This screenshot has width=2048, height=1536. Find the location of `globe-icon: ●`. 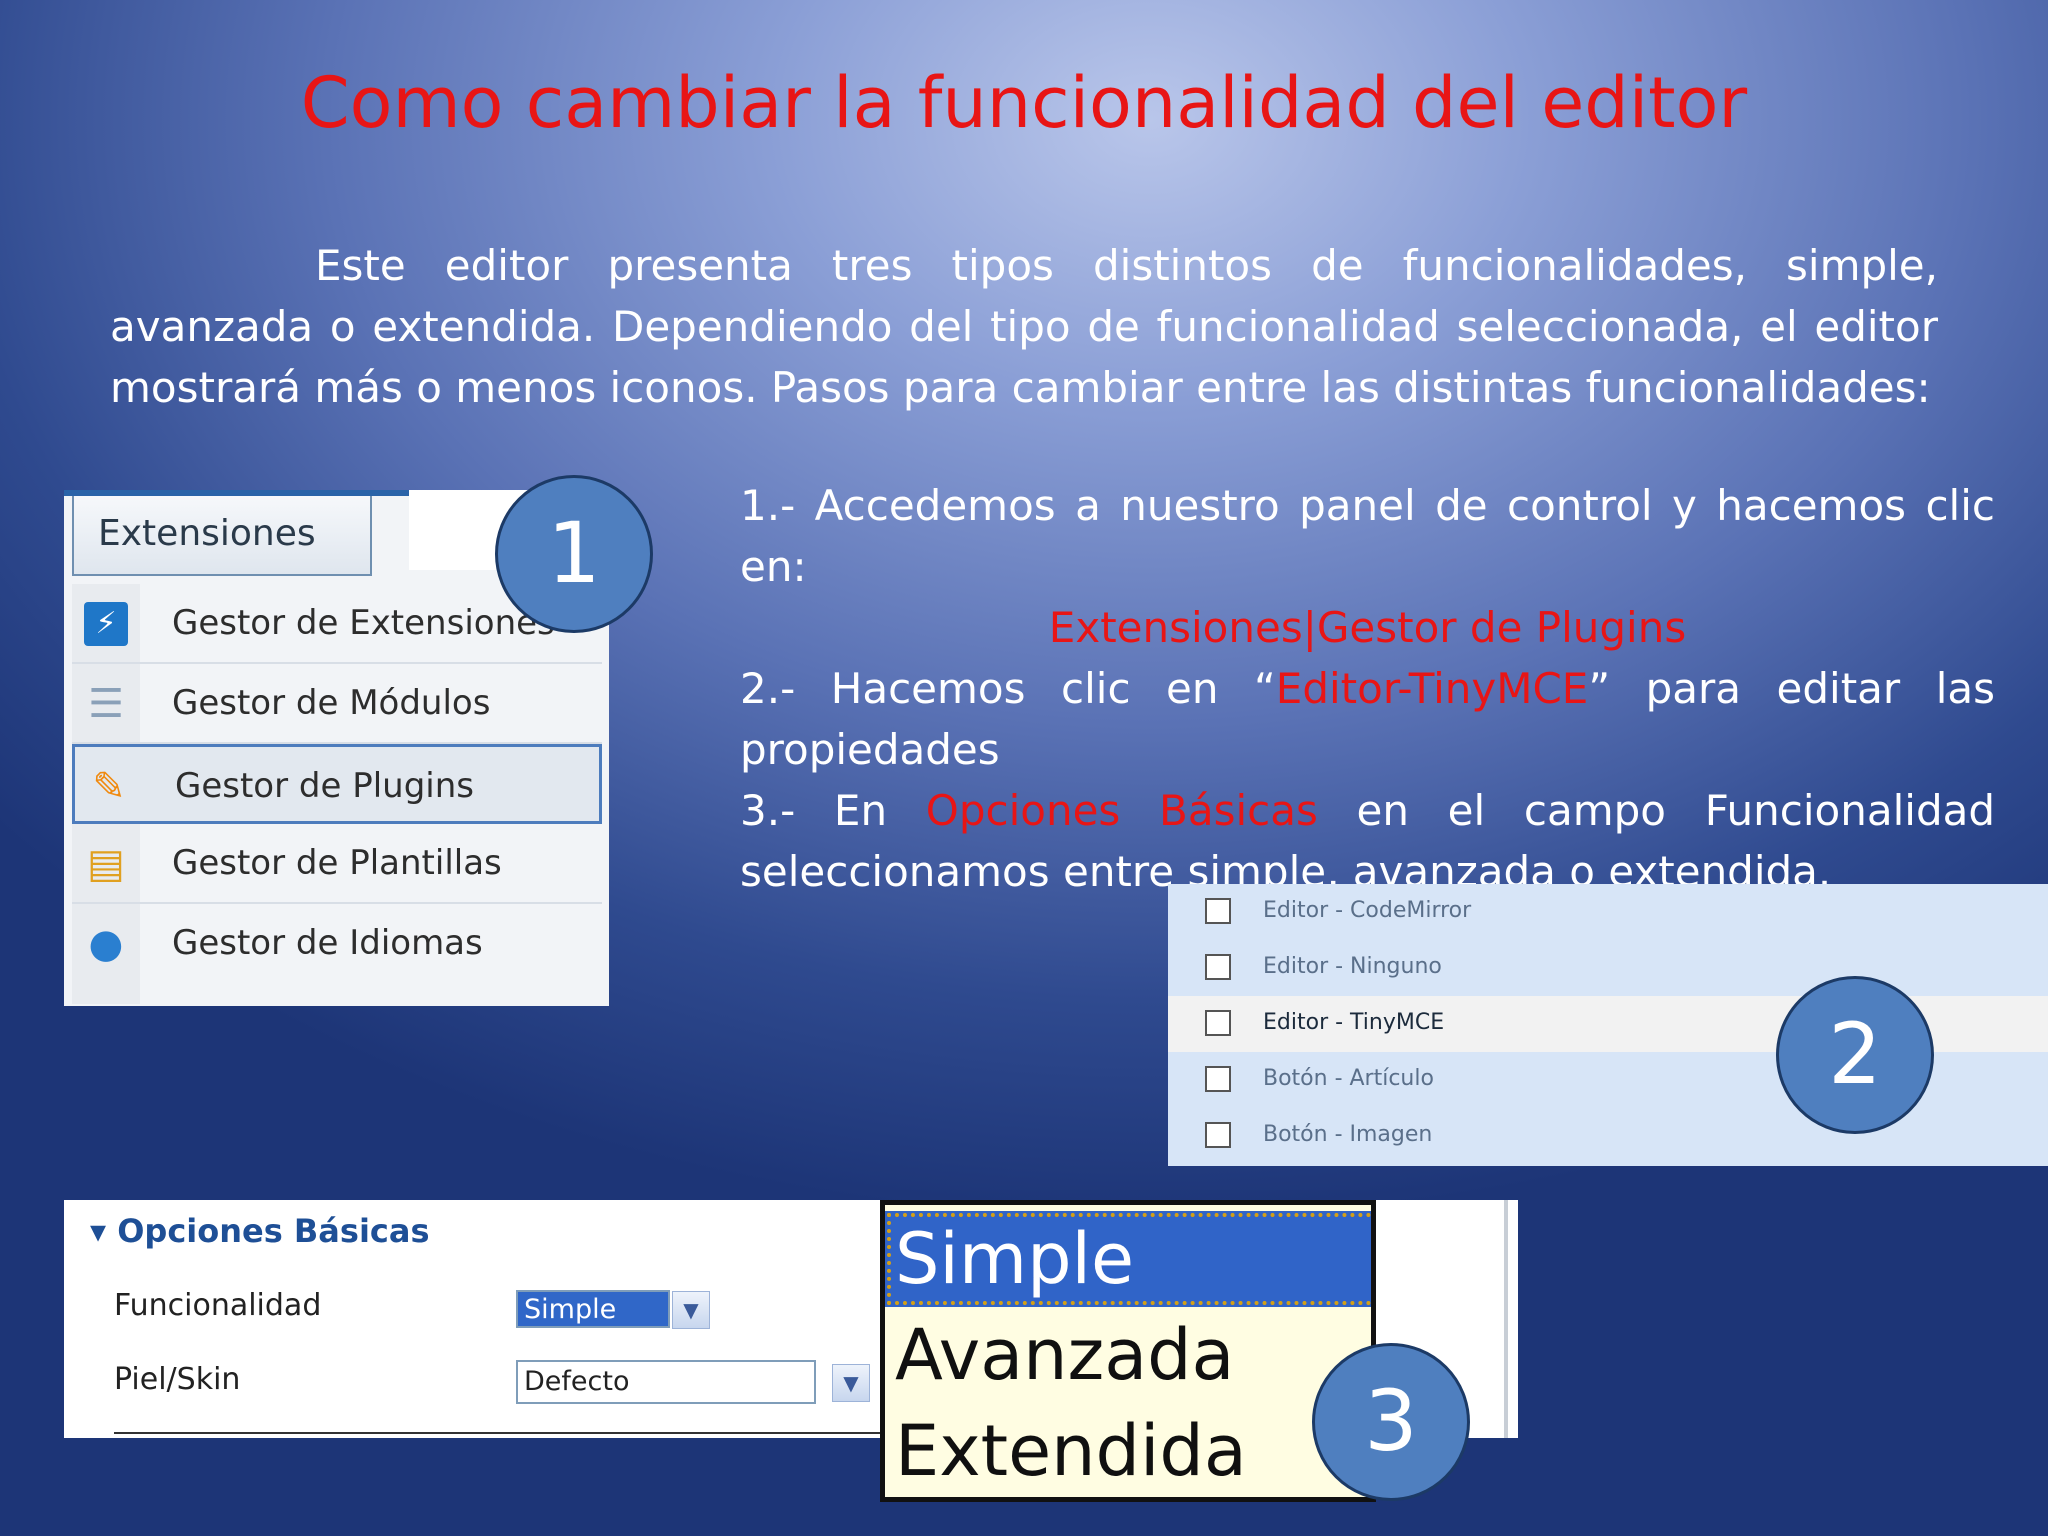

globe-icon: ● is located at coordinates (106, 944).